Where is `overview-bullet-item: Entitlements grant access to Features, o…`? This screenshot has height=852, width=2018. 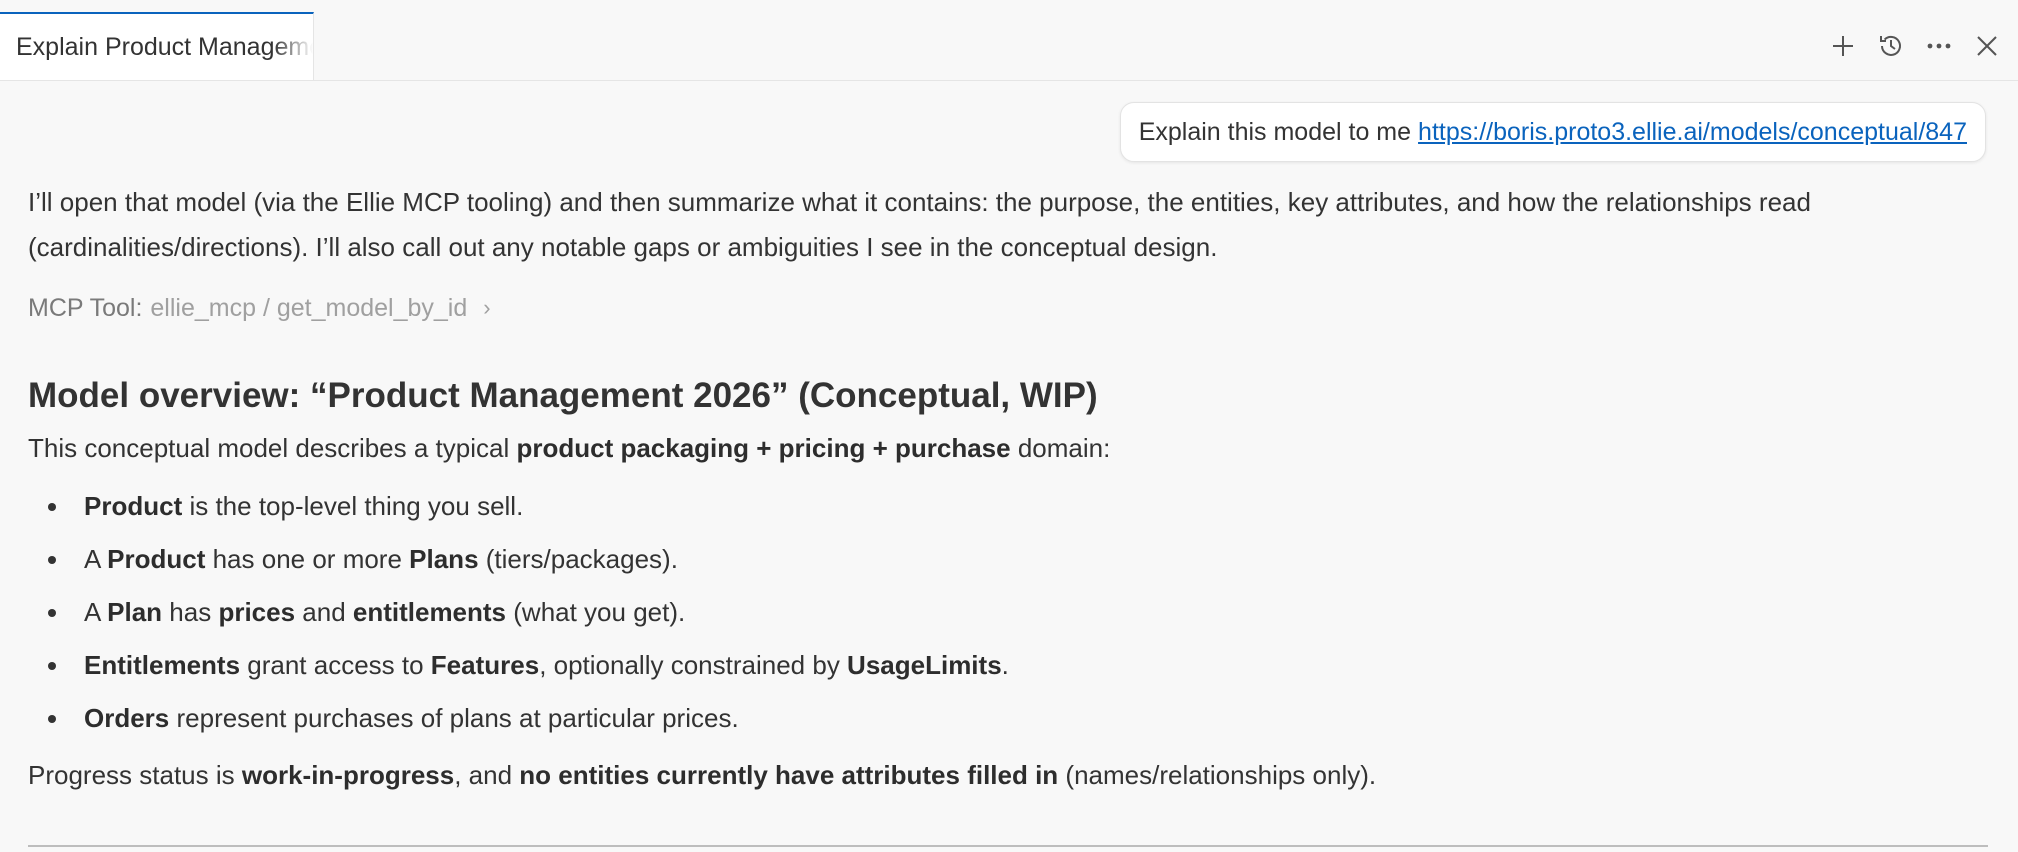
overview-bullet-item: Entitlements grant access to Features, o… is located at coordinates (1008, 665).